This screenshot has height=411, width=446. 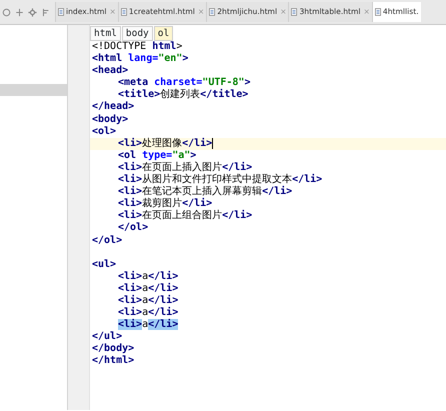 I want to click on code-line: <title>创建列表</title>, so click(x=183, y=94).